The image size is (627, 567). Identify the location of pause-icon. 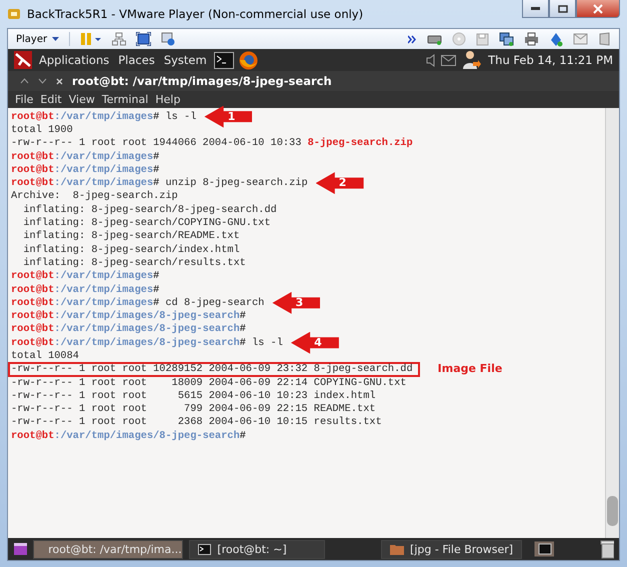
(91, 39).